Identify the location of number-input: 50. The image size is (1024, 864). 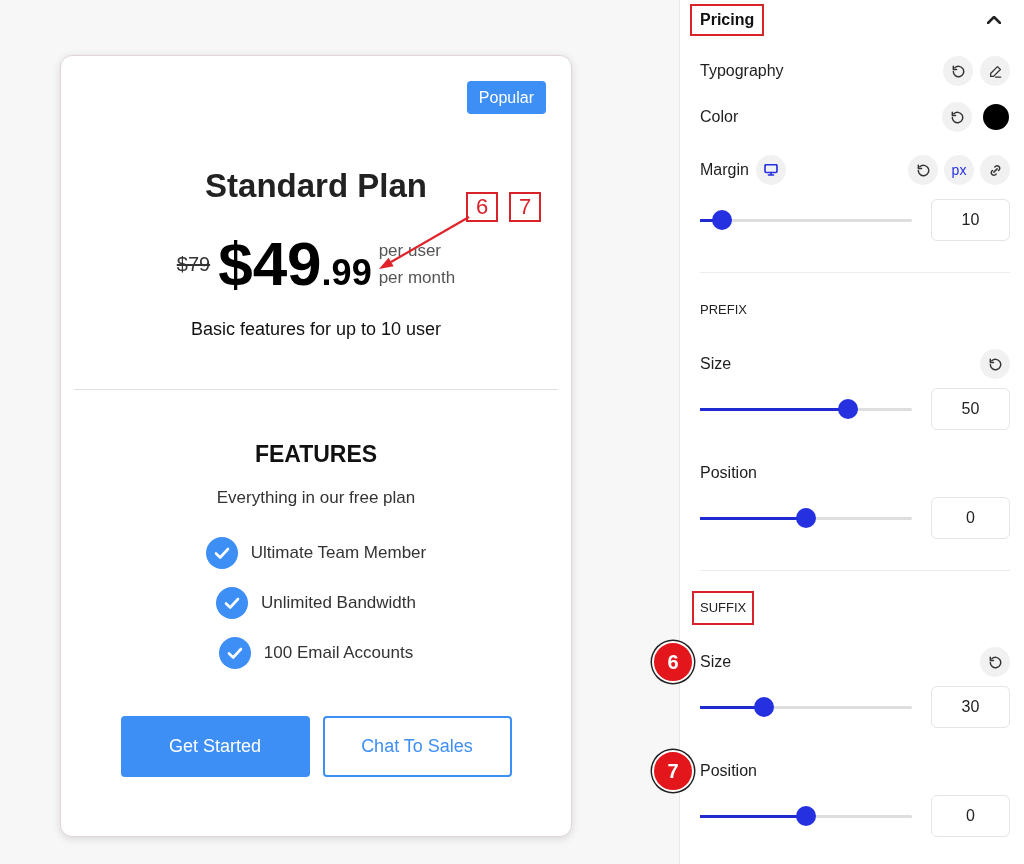
(970, 409).